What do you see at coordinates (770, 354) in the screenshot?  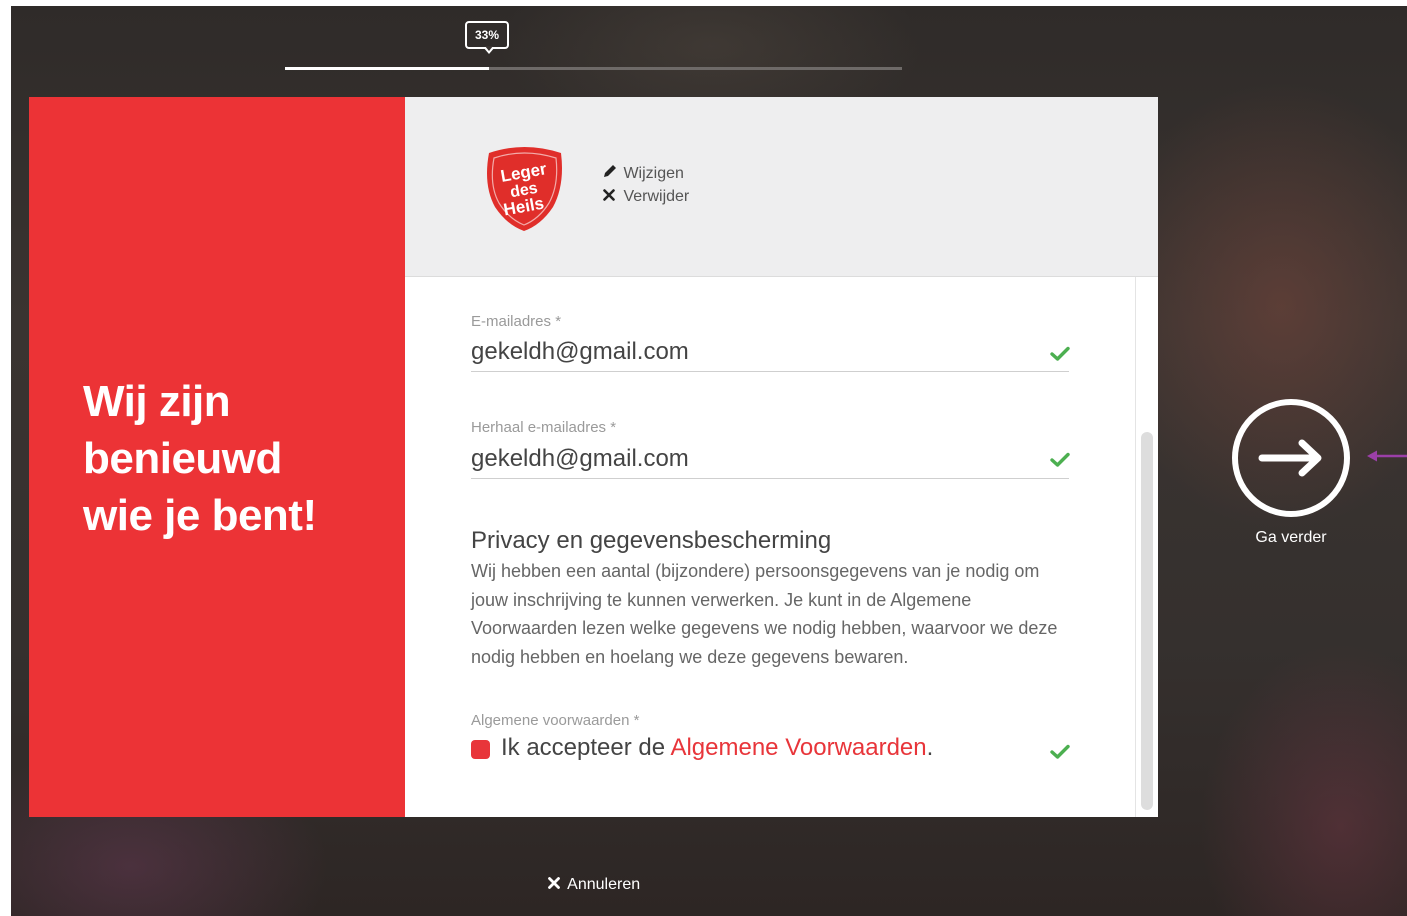 I see `email-field: gekeldh@gmail.com` at bounding box center [770, 354].